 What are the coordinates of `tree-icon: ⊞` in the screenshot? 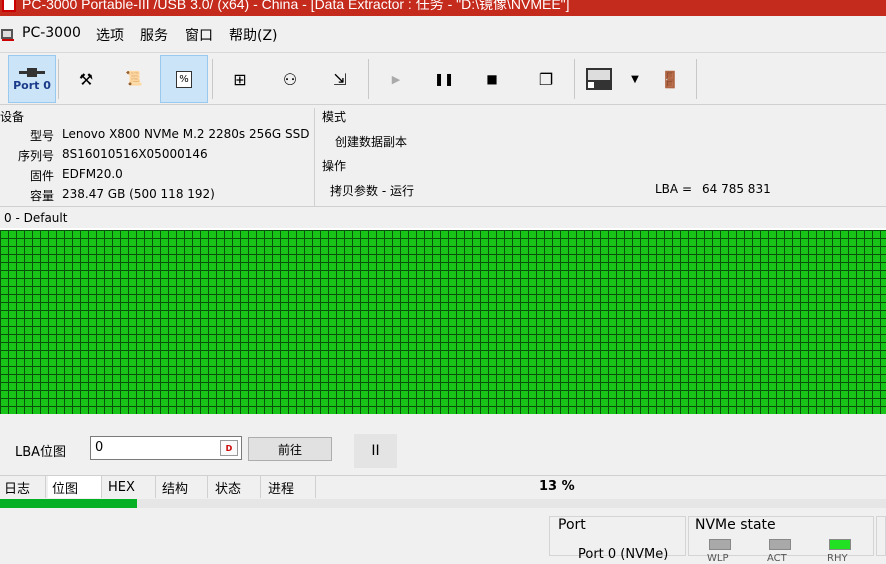 It's located at (240, 79).